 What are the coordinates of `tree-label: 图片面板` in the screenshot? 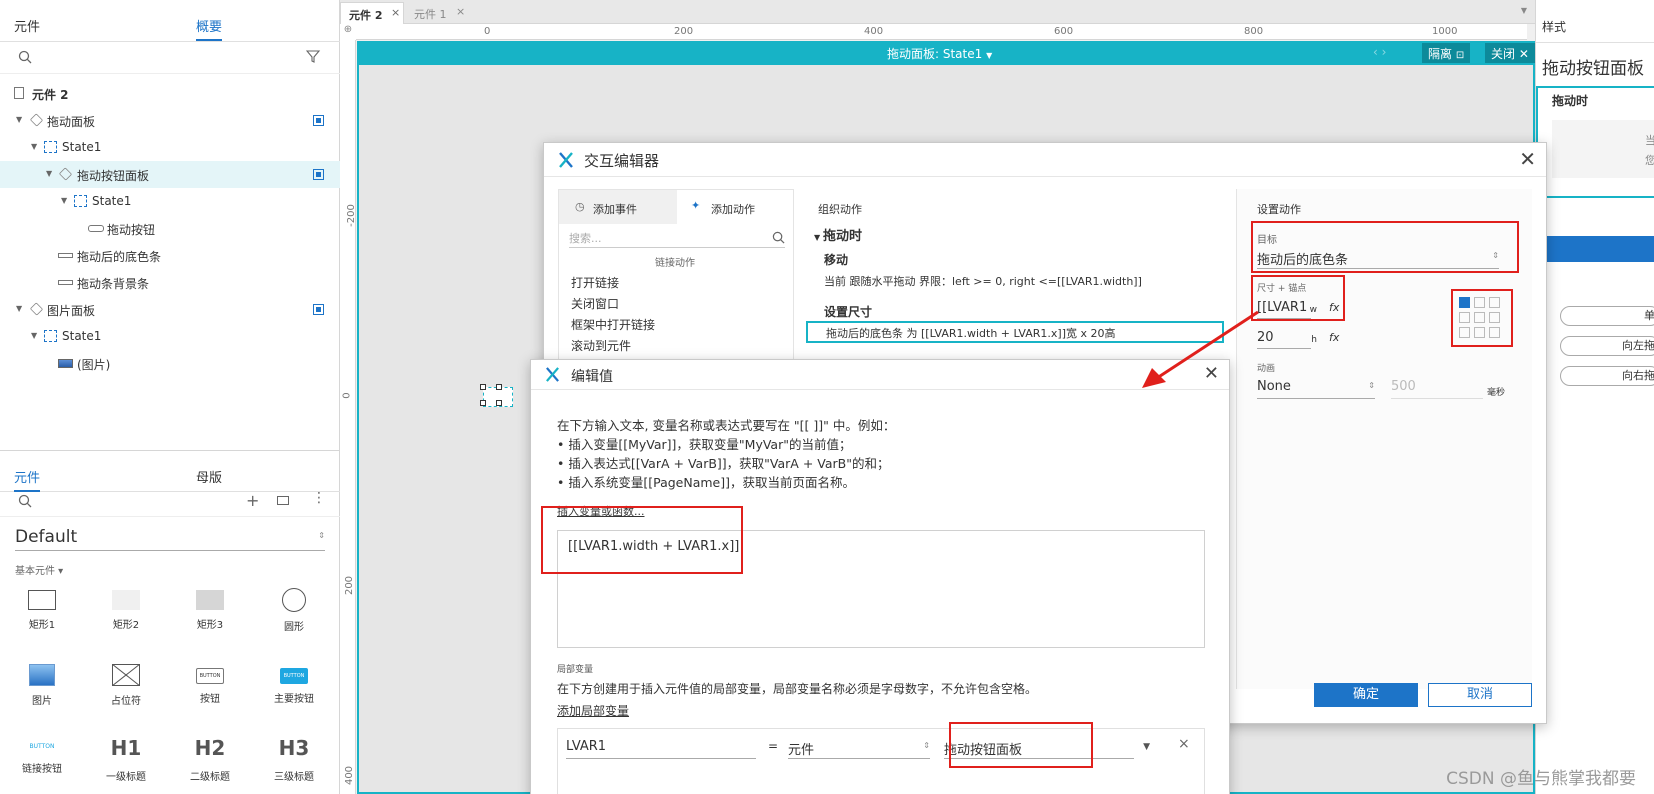 It's located at (71, 311).